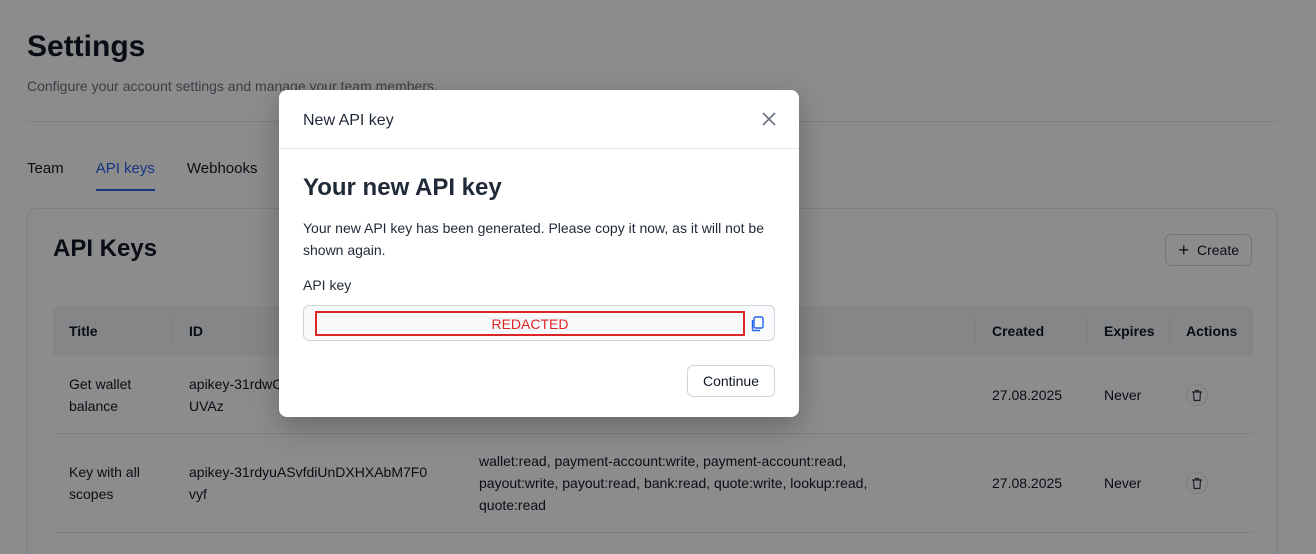 This screenshot has height=554, width=1316. I want to click on api-key-field: REDACTED, so click(539, 323).